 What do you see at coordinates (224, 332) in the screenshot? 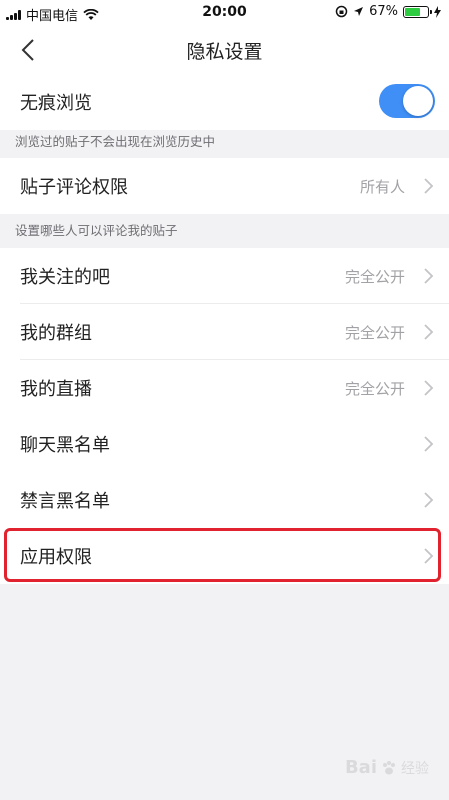
I see `my-groups-row: 我的群组 完全公开` at bounding box center [224, 332].